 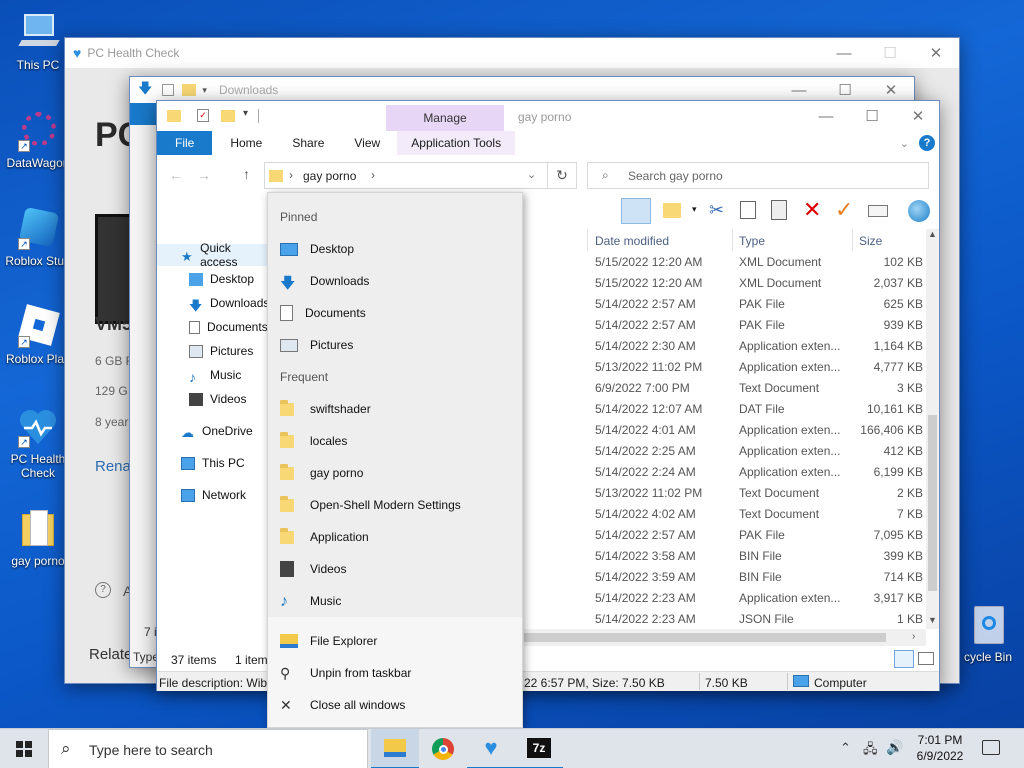 I want to click on clock: 7:01 PM 6/9/2022, so click(x=940, y=748).